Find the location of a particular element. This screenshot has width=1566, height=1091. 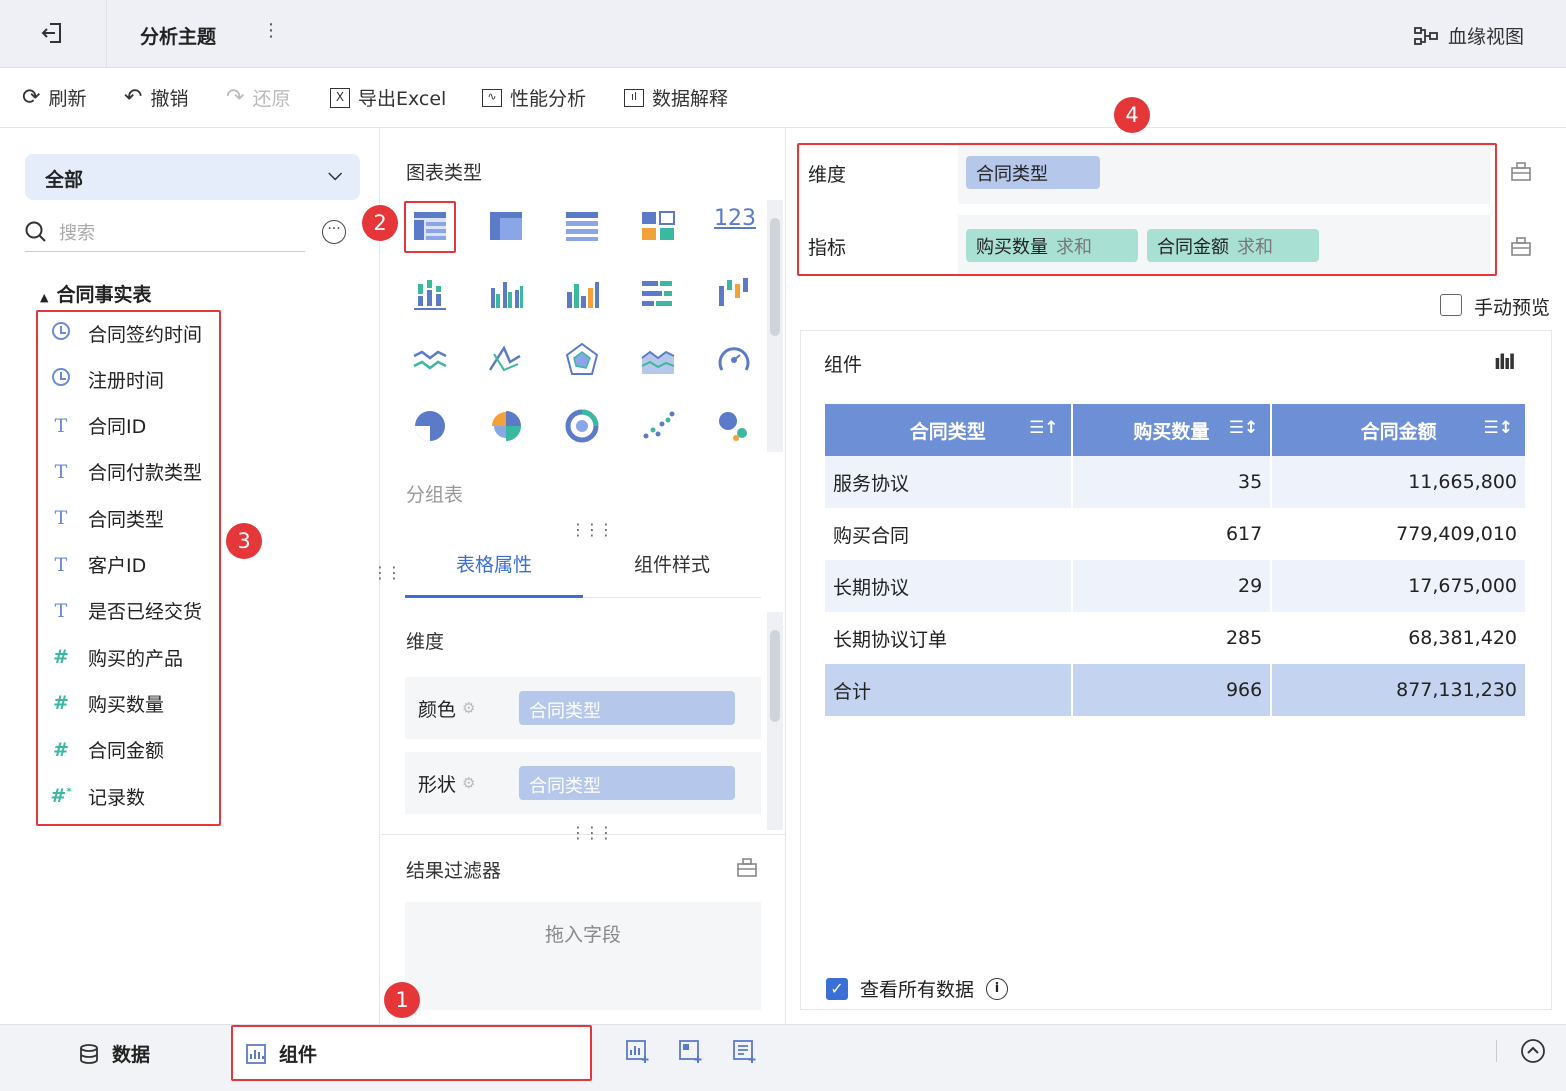

measure-settings-icon is located at coordinates (1523, 247).